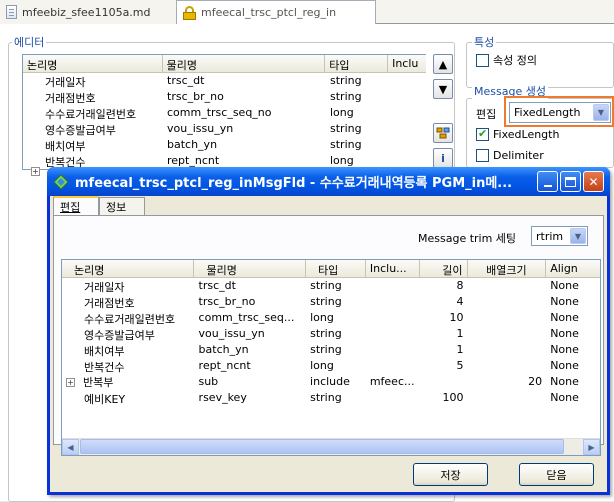 This screenshot has height=502, width=614. Describe the element at coordinates (224, 145) in the screenshot. I see `table-row: 배치여부 batch_yn string` at that location.